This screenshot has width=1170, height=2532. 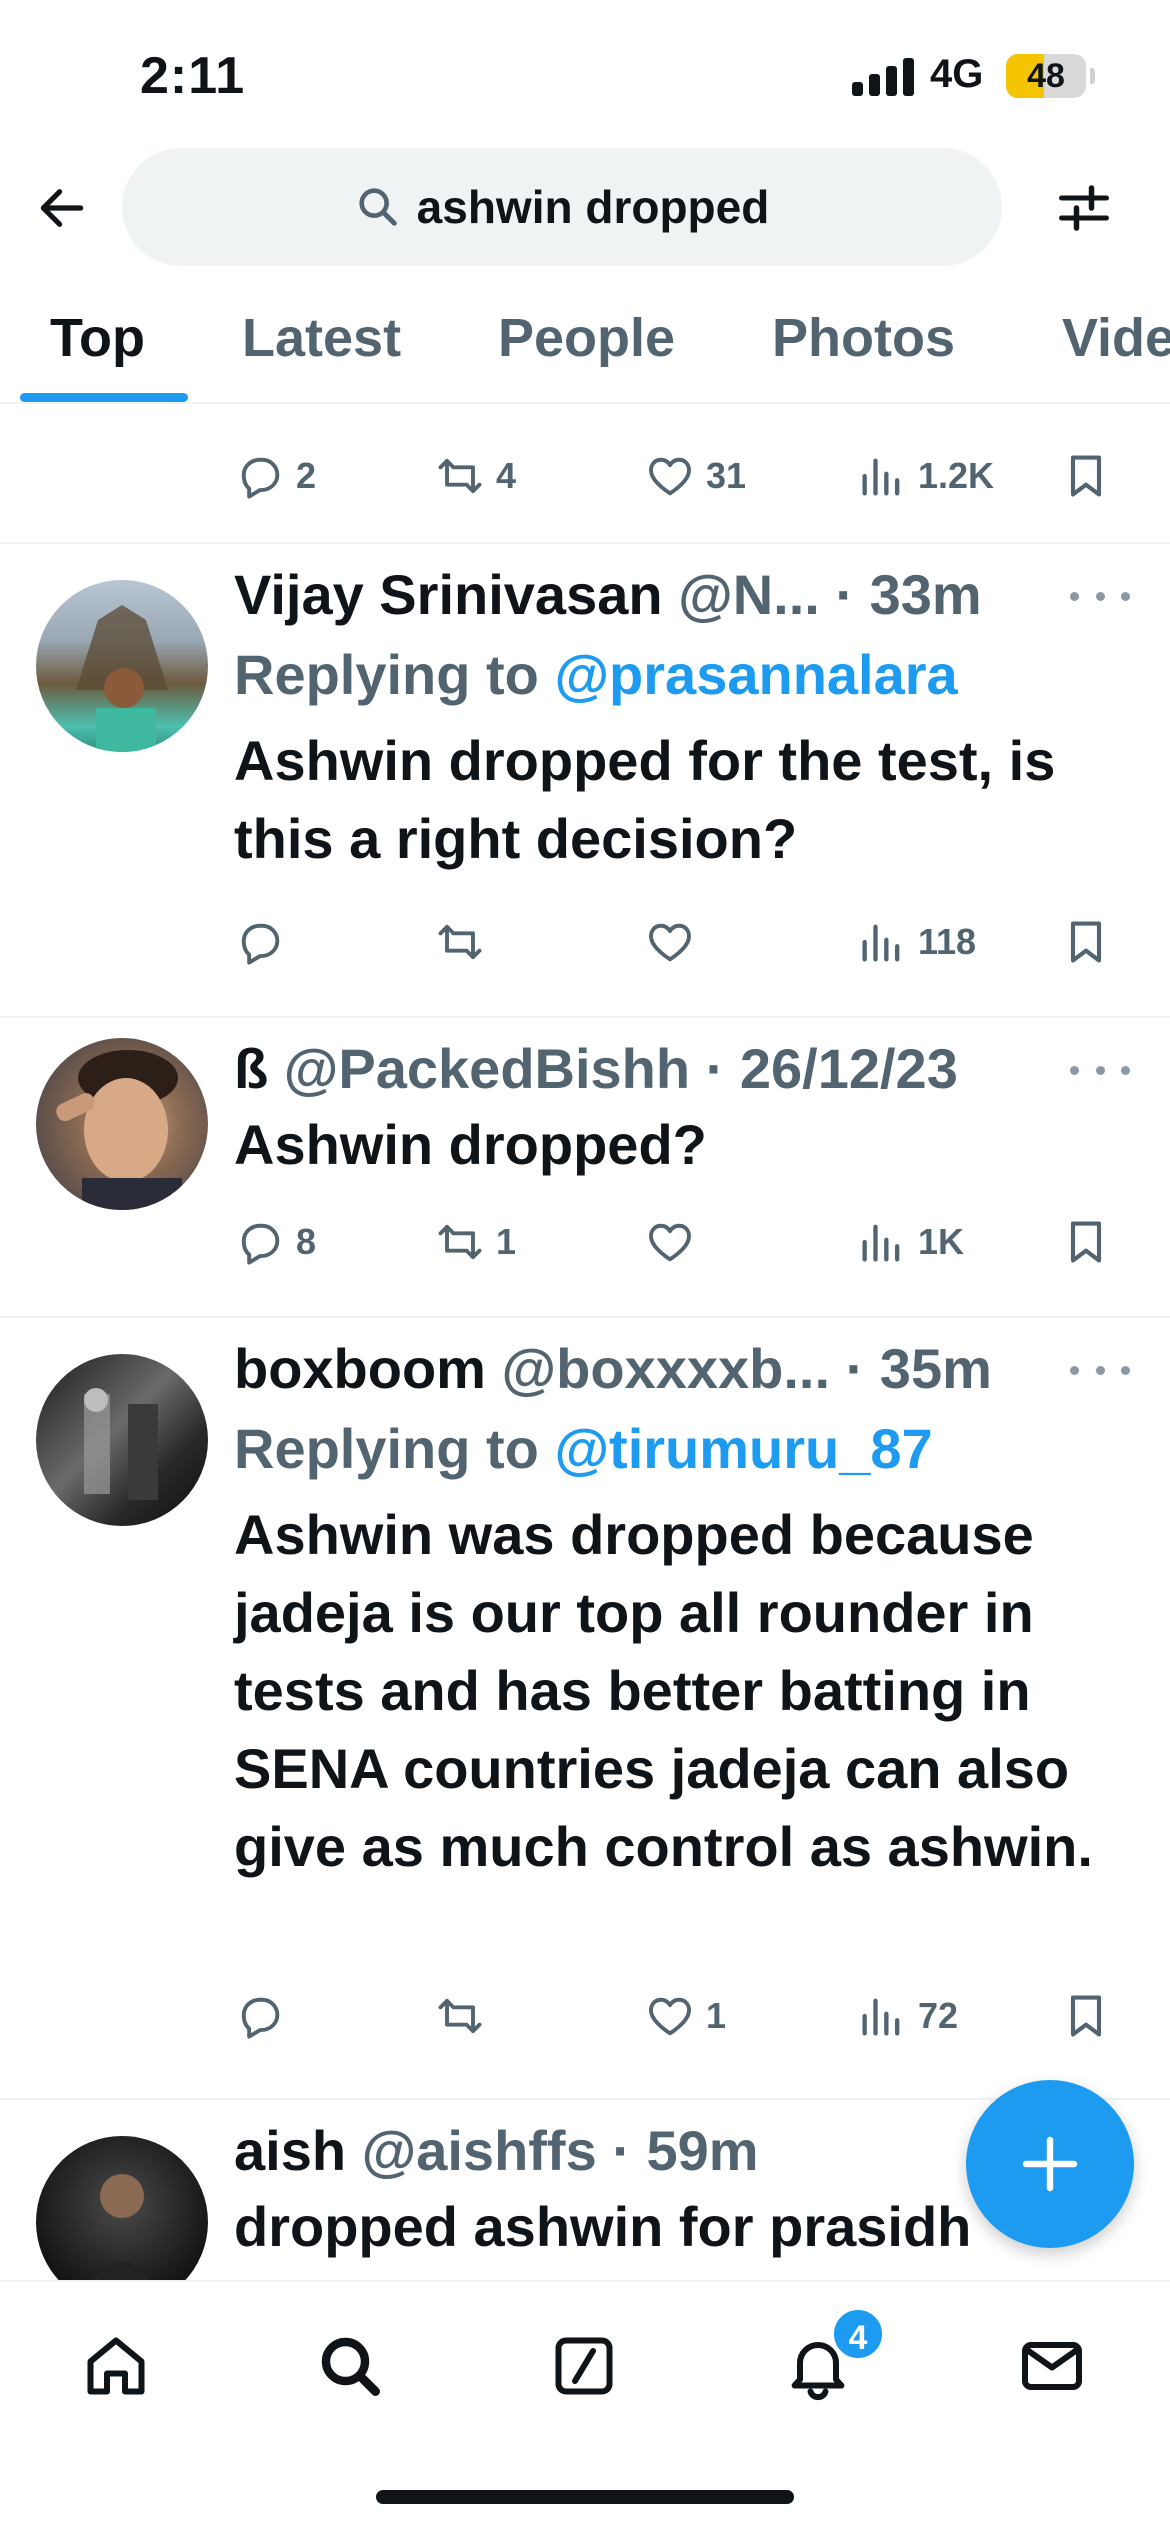 I want to click on like-count: 1, so click(x=716, y=2015).